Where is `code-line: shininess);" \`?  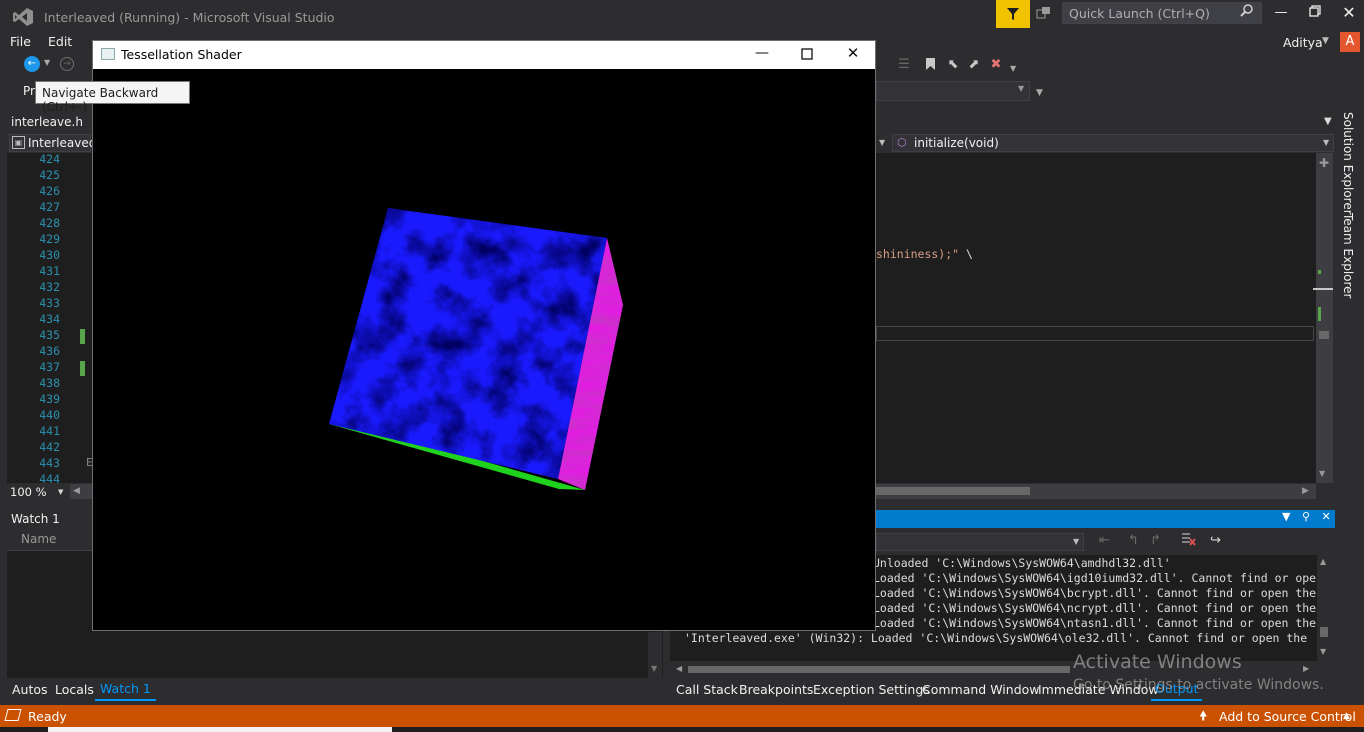
code-line: shininess);" \ is located at coordinates (924, 254).